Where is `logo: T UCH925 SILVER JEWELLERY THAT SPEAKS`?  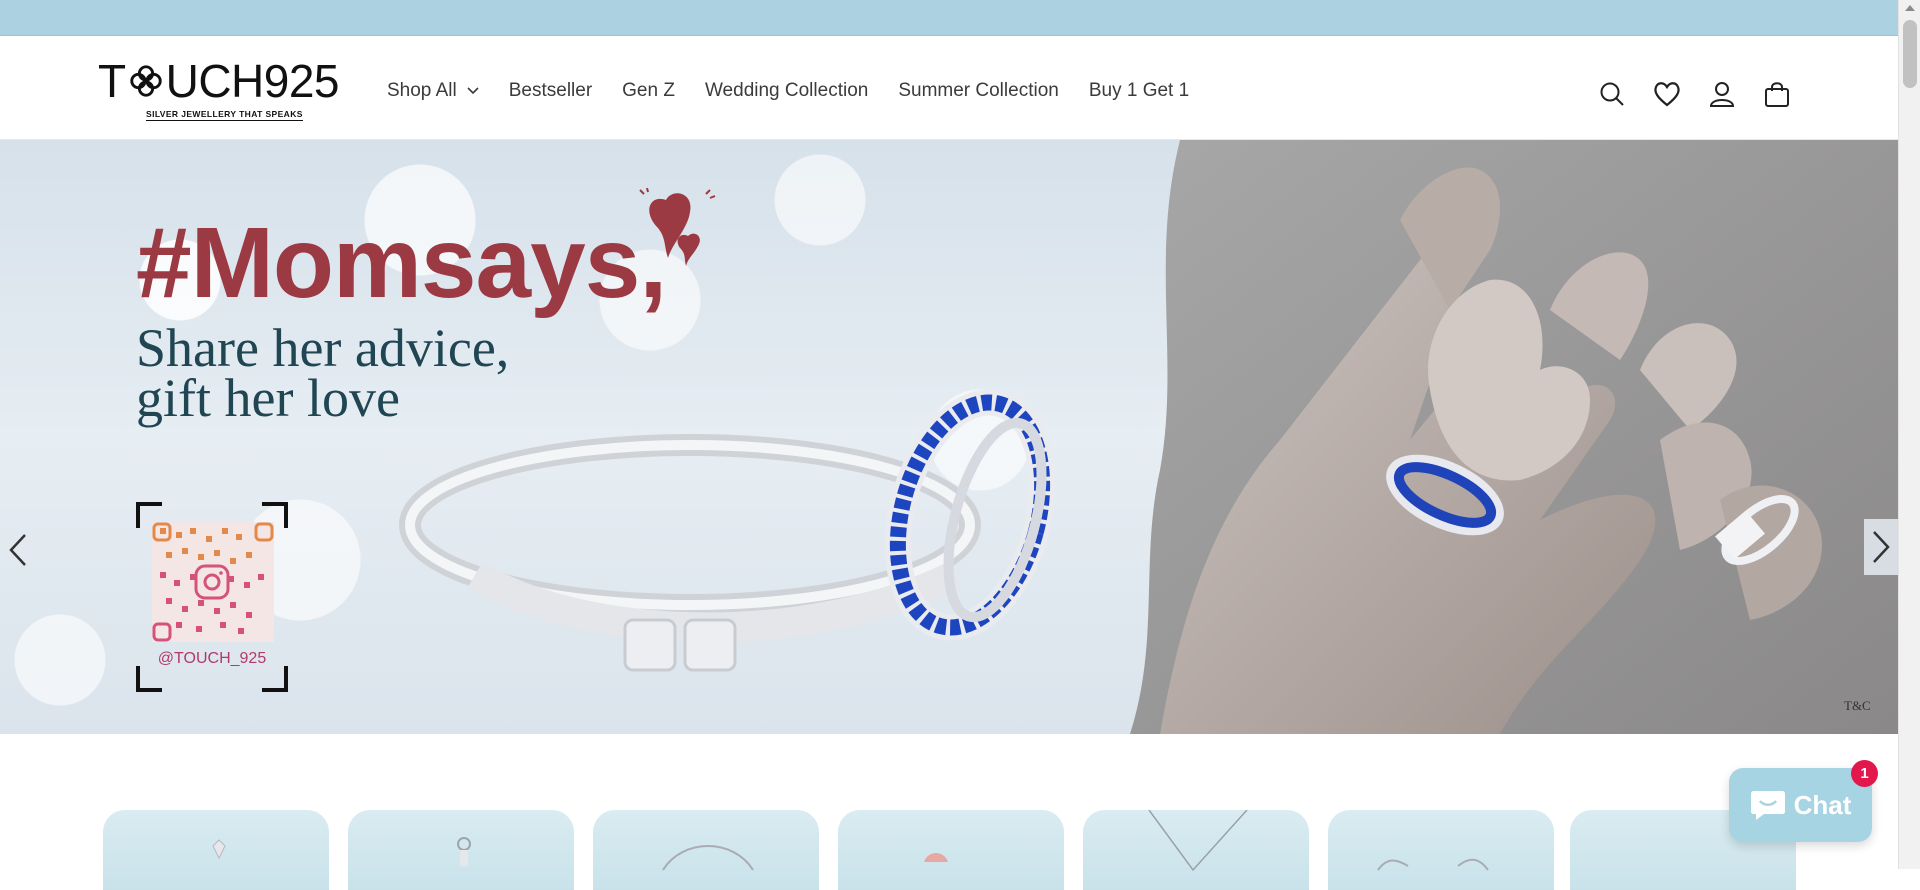 logo: T UCH925 SILVER JEWELLERY THAT SPEAKS is located at coordinates (225, 88).